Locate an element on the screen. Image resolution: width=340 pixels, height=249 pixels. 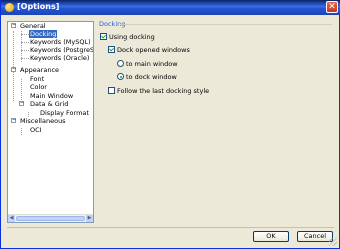
dock-opened-windows-checkbox is located at coordinates (111, 49).